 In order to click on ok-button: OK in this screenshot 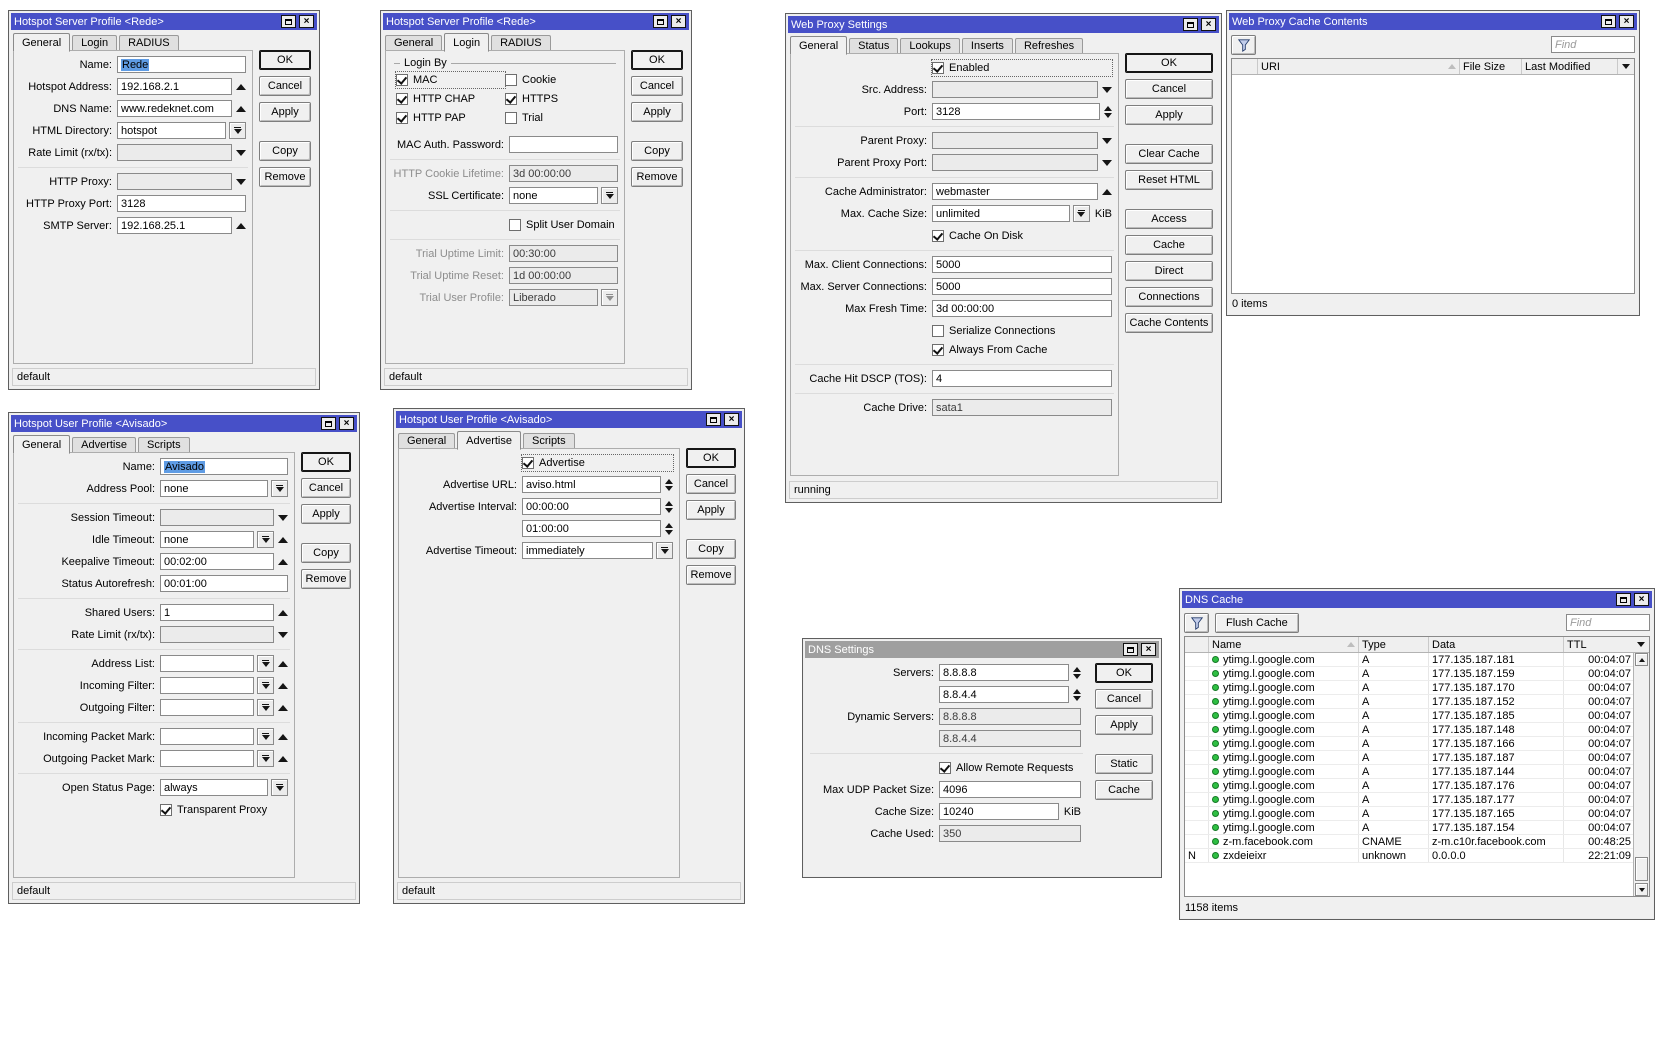, I will do `click(285, 60)`.